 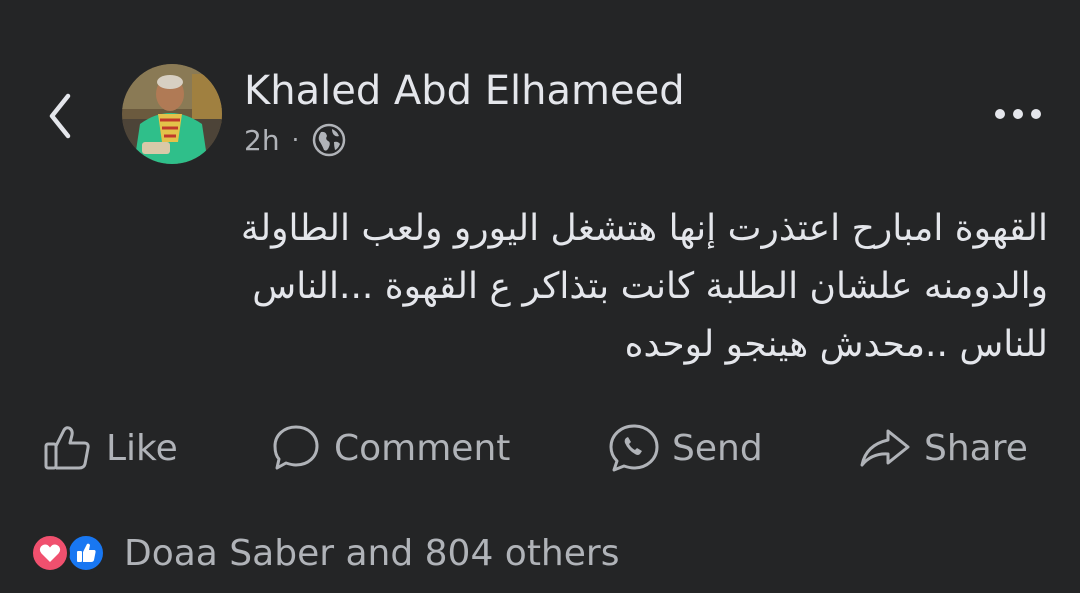 I want to click on comment-bubble-icon, so click(x=296, y=448).